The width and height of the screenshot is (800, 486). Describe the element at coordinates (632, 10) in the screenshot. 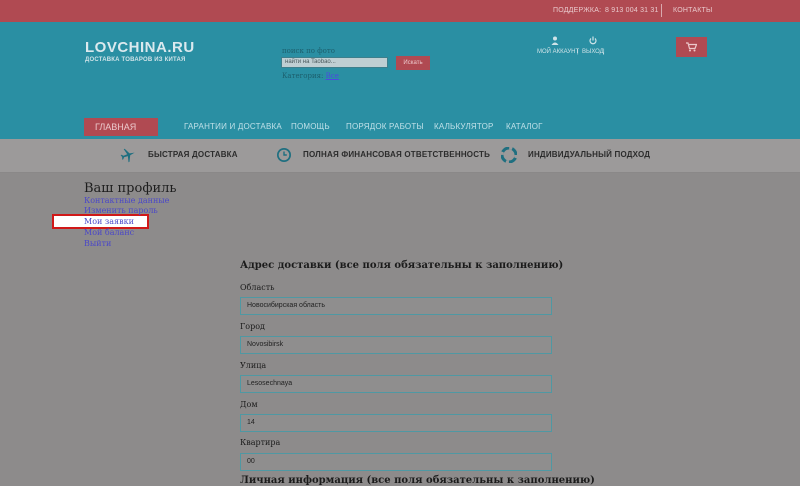

I see `support-phone: 8 913 004 31 31` at that location.